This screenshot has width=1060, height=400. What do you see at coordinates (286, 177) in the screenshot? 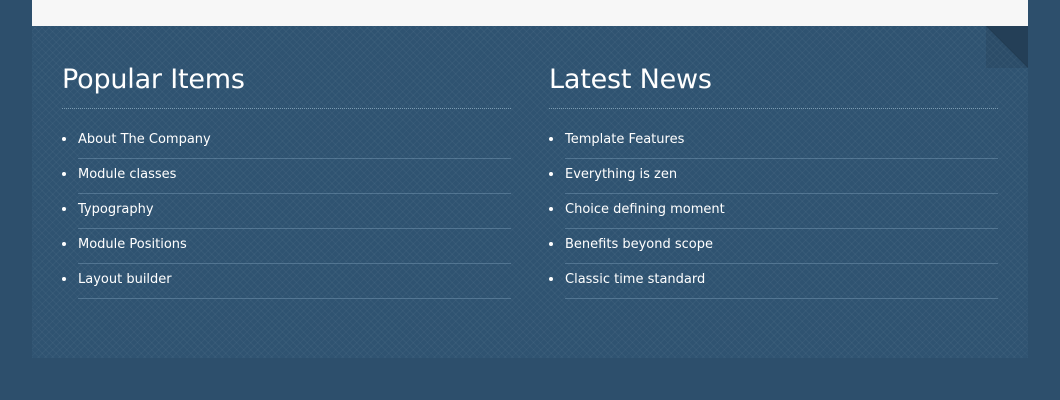
I see `popular-item-module-classes: Module classes` at bounding box center [286, 177].